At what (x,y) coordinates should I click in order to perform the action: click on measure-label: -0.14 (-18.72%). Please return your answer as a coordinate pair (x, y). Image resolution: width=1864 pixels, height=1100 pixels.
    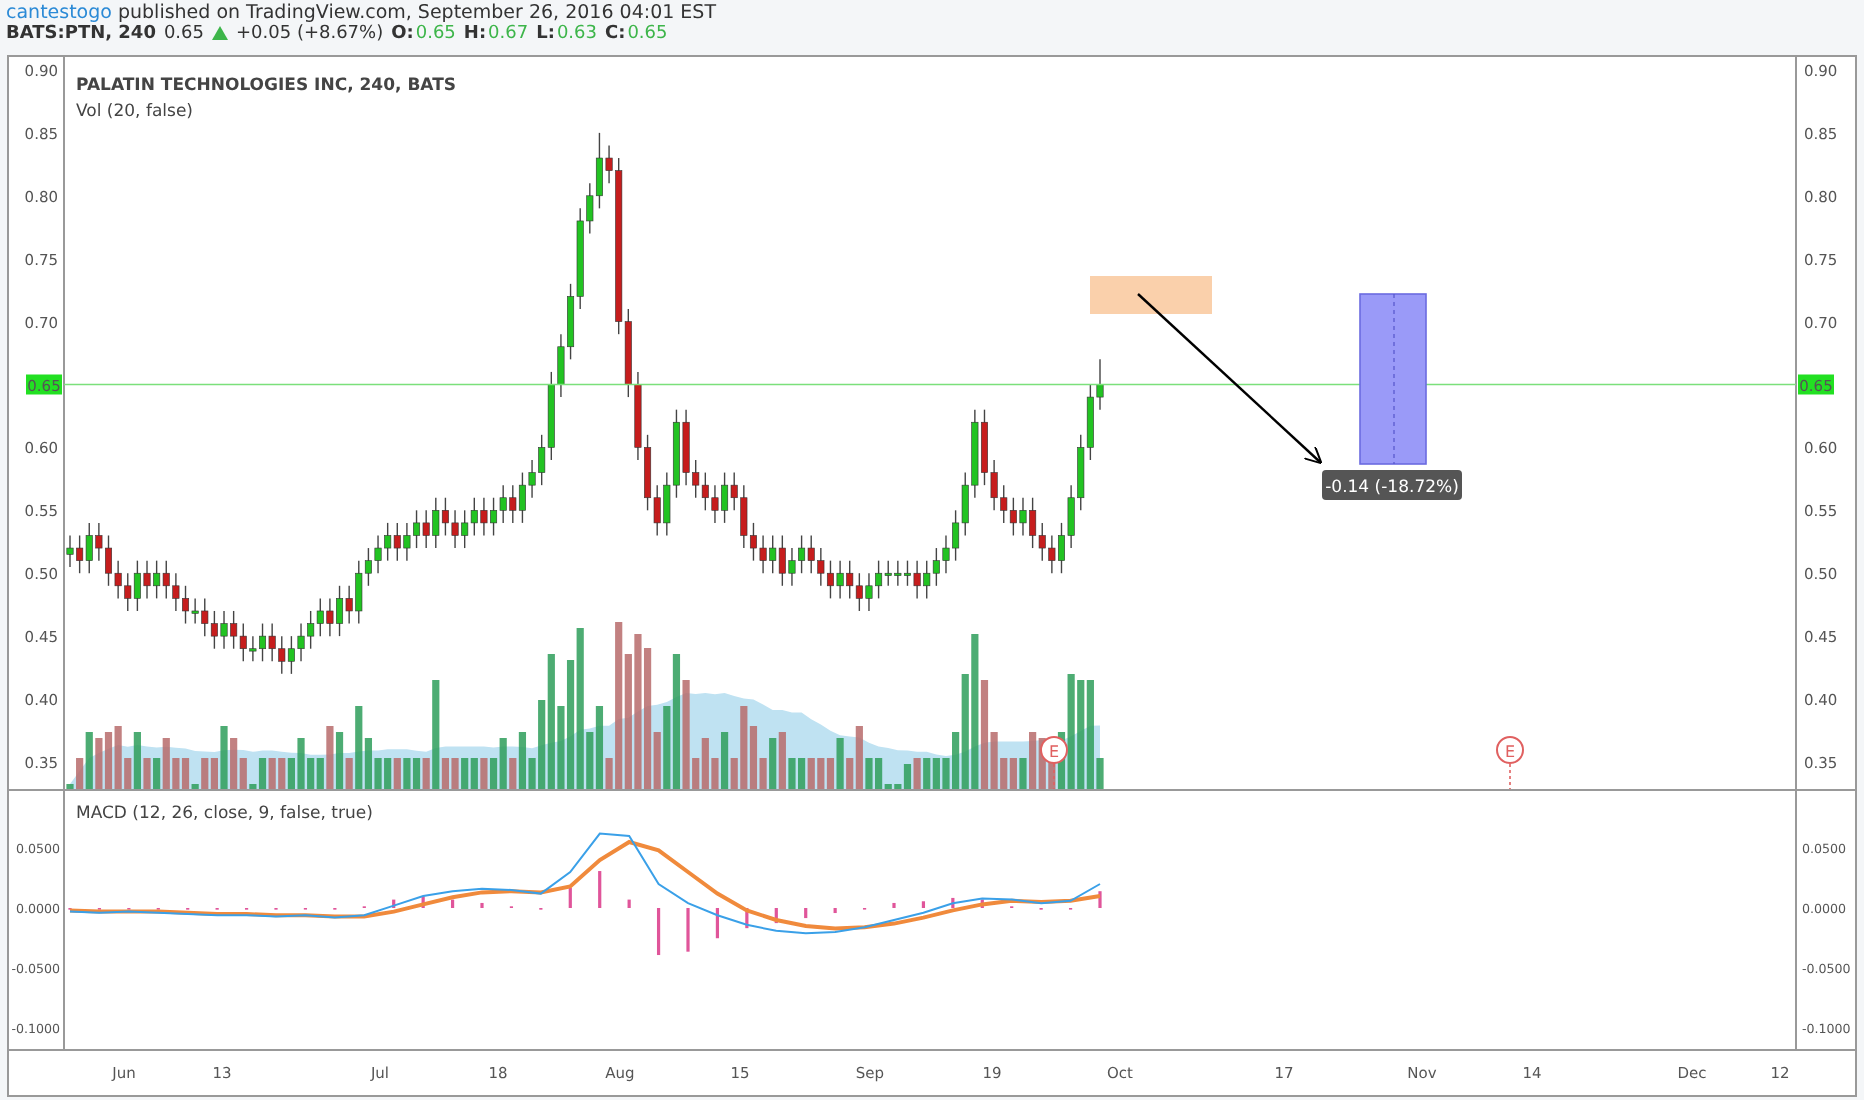
    Looking at the image, I should click on (1392, 485).